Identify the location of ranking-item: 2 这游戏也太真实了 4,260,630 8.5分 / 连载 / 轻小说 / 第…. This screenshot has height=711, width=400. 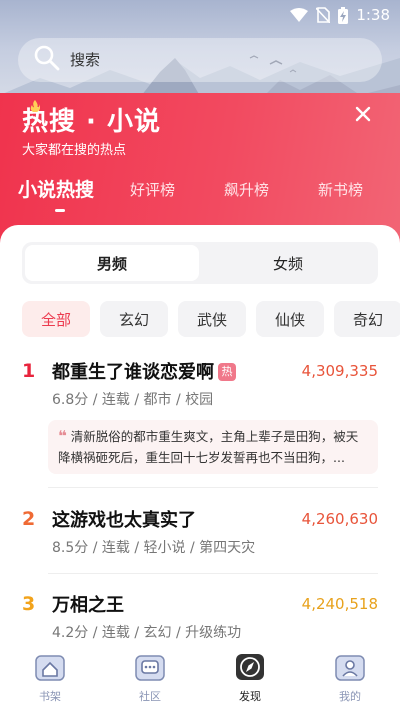
(200, 538).